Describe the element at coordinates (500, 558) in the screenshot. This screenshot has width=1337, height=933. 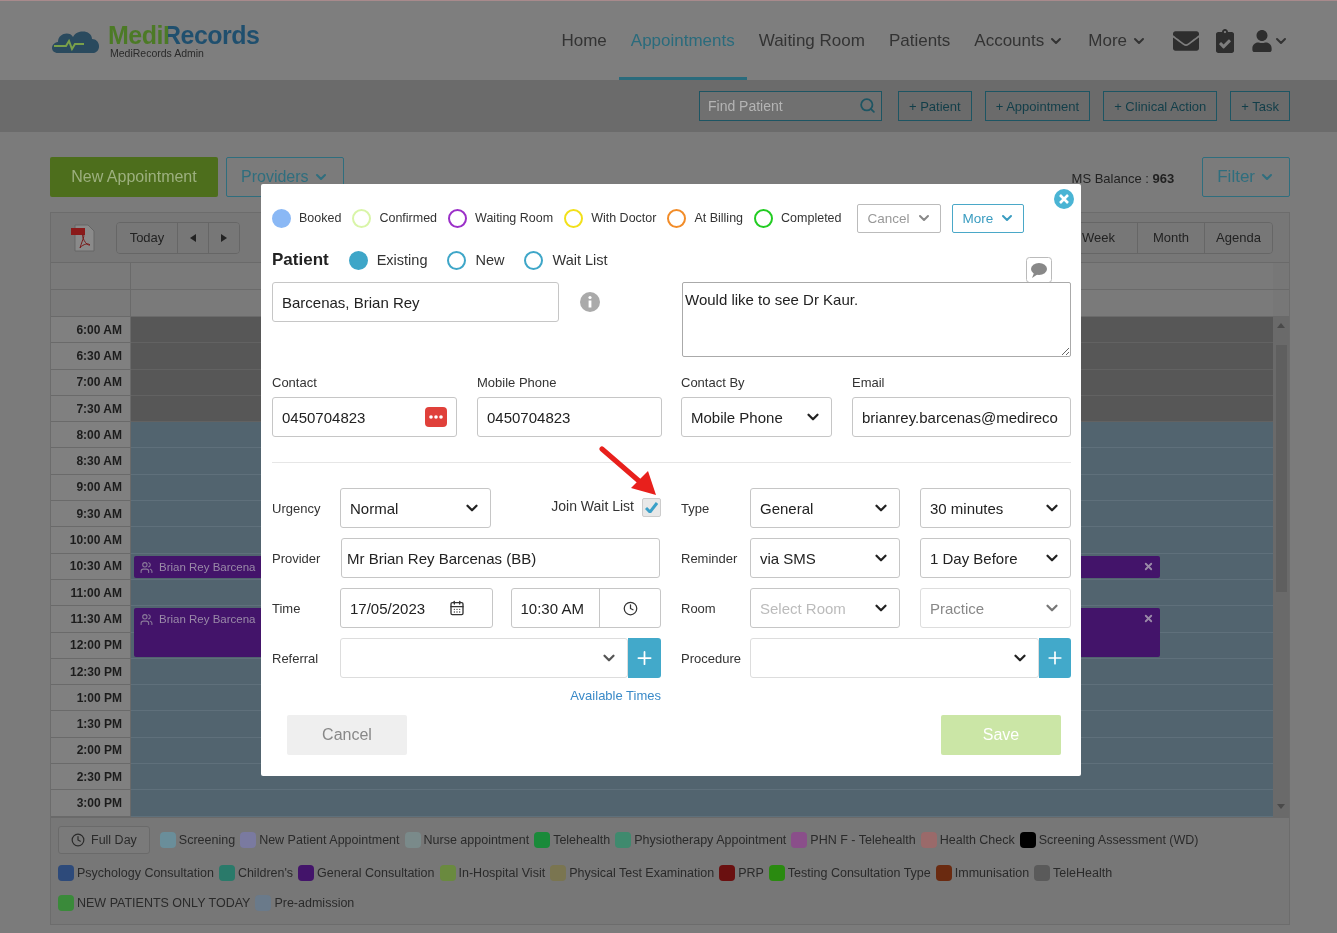
I see `provider-field: Mr Brian Rey Barcenas (BB)` at that location.